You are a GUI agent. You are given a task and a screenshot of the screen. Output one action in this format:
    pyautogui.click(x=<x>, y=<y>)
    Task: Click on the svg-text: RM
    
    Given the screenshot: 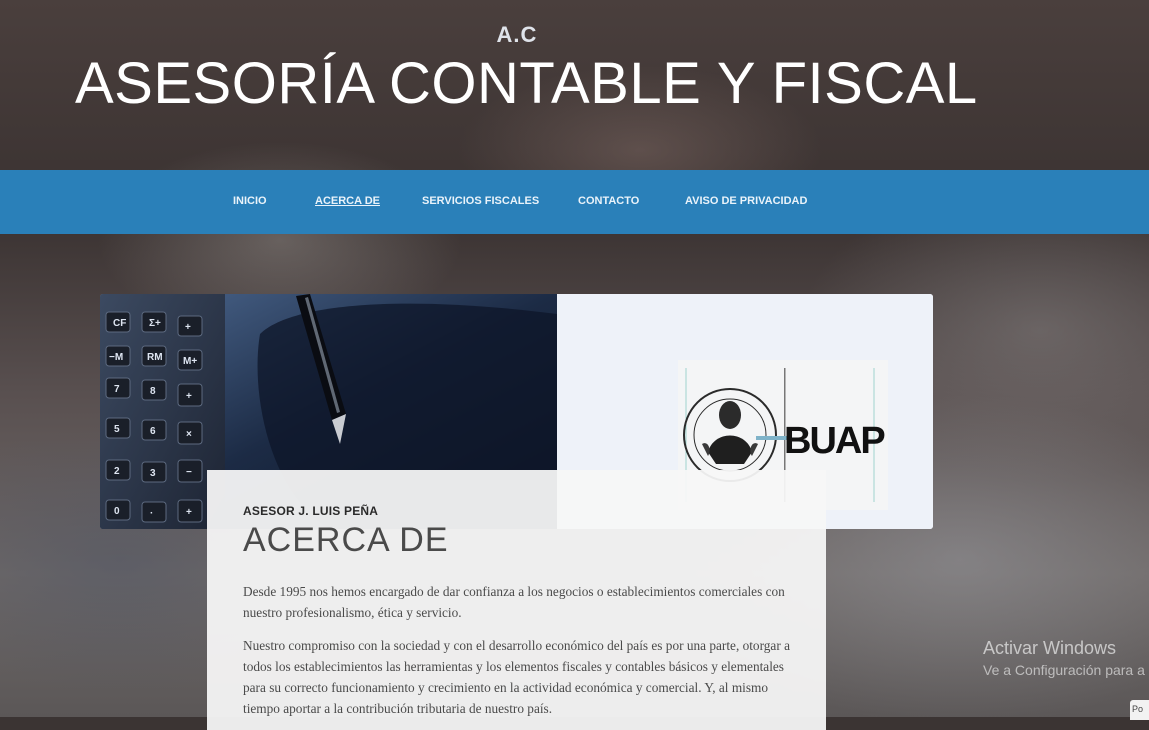 What is the action you would take?
    pyautogui.click(x=155, y=357)
    